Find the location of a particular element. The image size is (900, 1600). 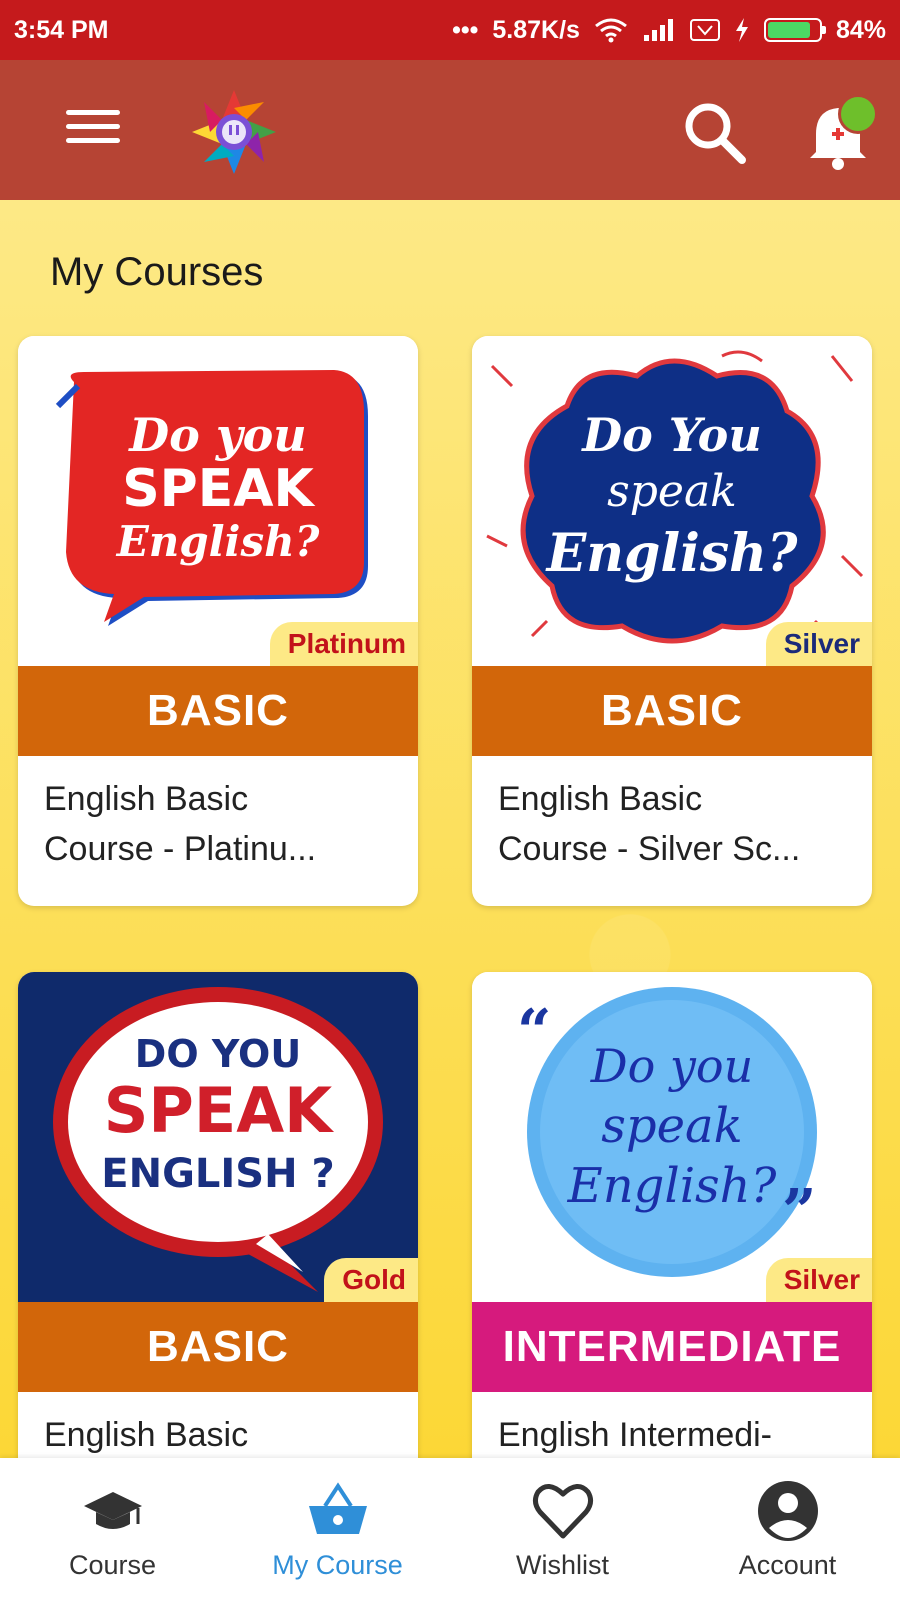

status-bar: 3:54 PM ••• 5.87K/s 84% is located at coordinates (450, 30).